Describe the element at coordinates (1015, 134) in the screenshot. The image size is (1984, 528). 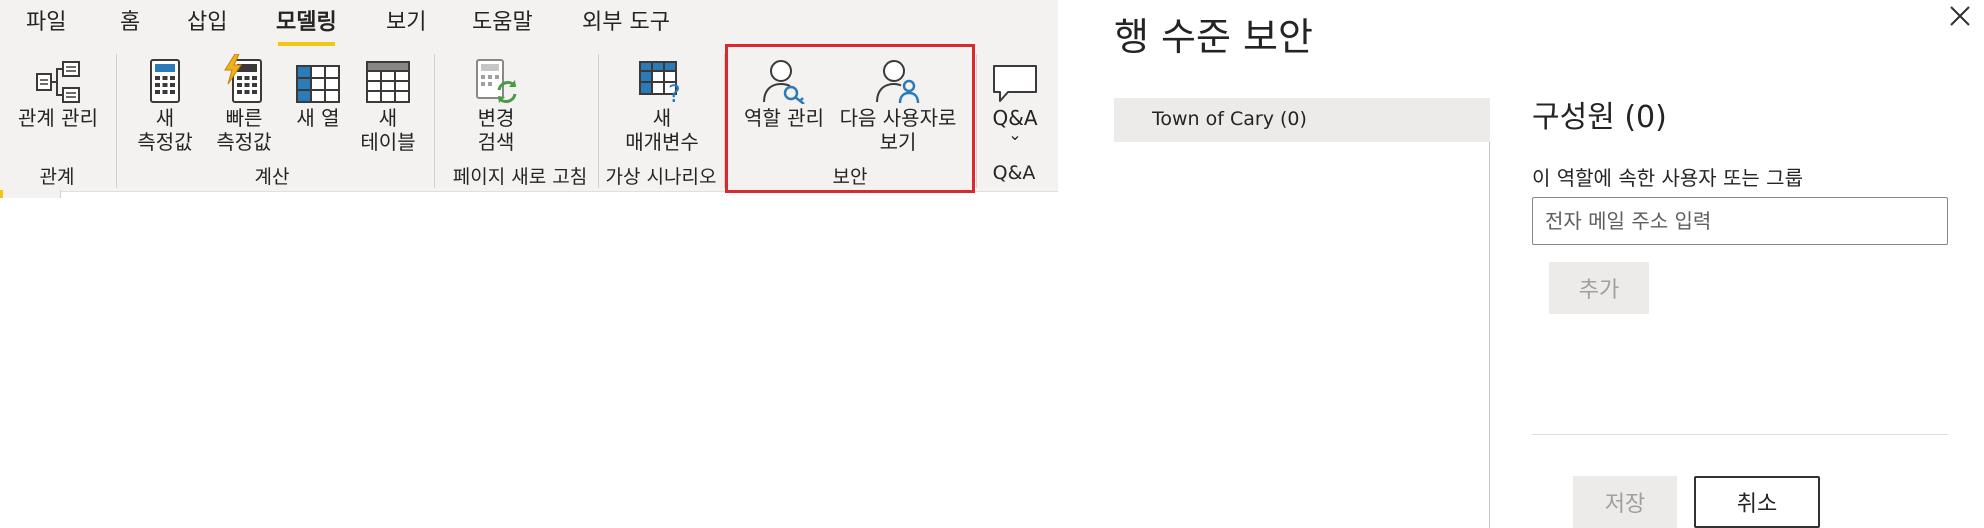
I see `chevron-down-icon: ⌄` at that location.